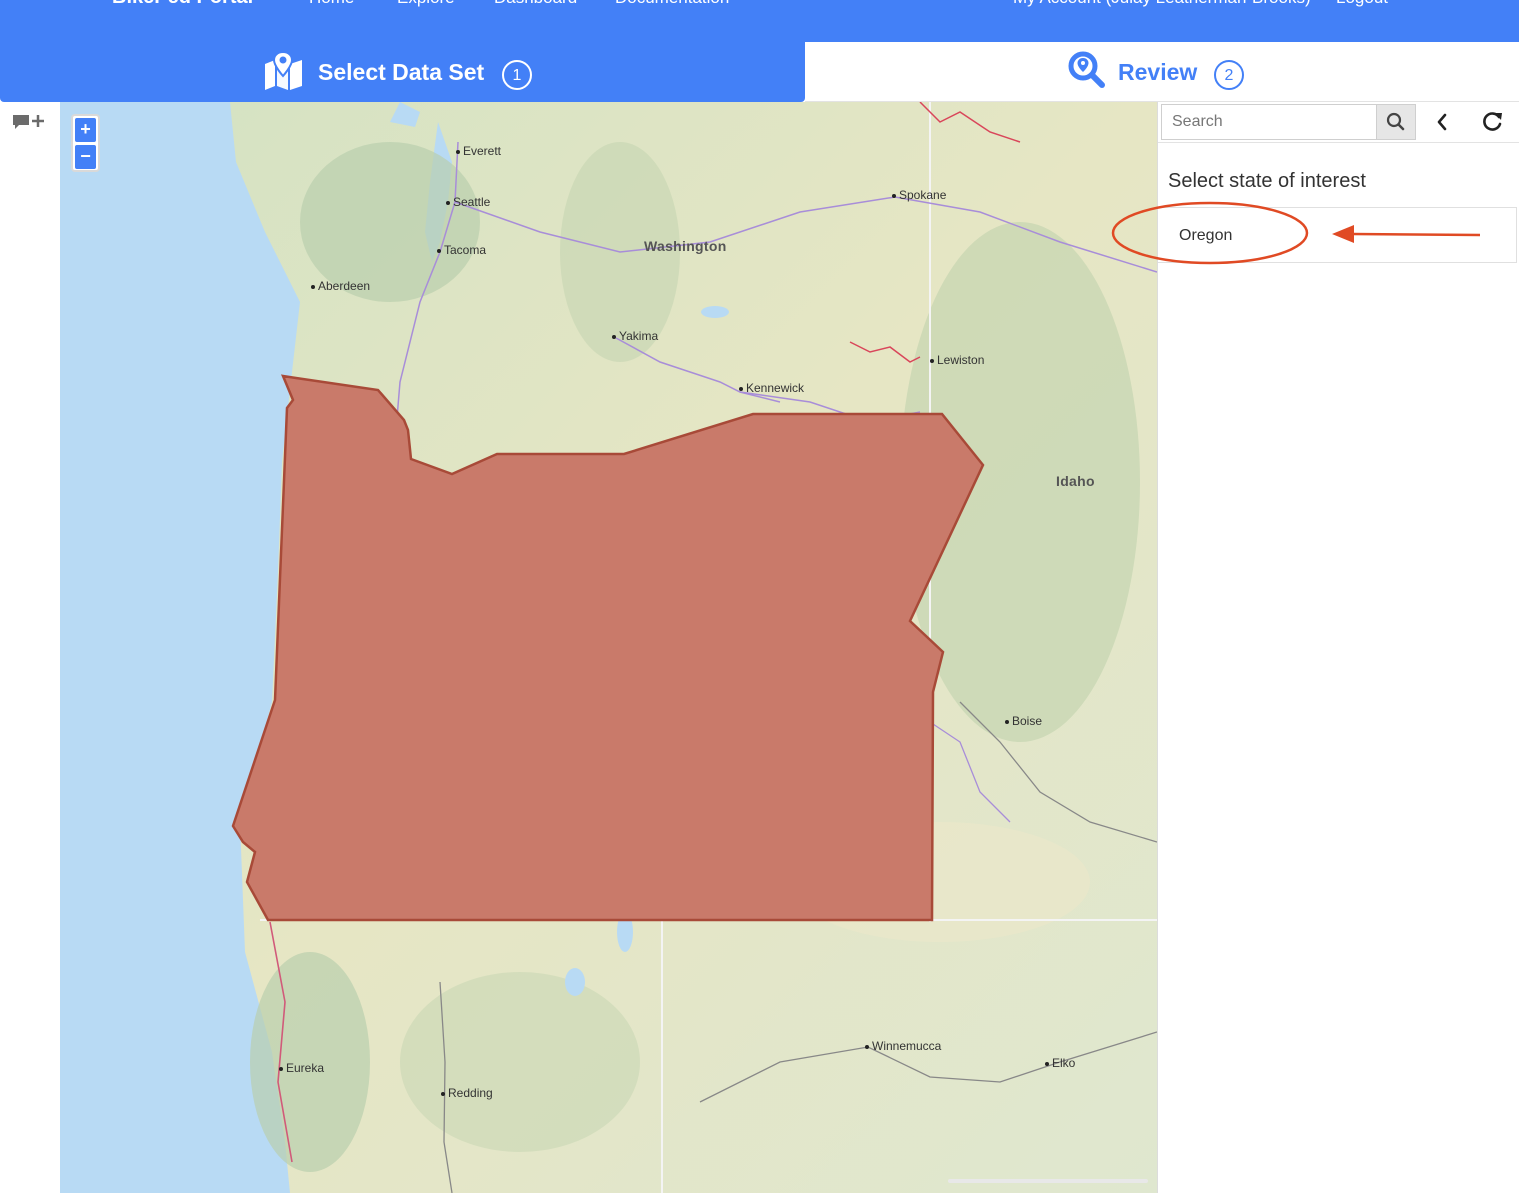 The width and height of the screenshot is (1519, 1193). Describe the element at coordinates (1362, 4) in the screenshot. I see `nav-link-logout: Logout` at that location.